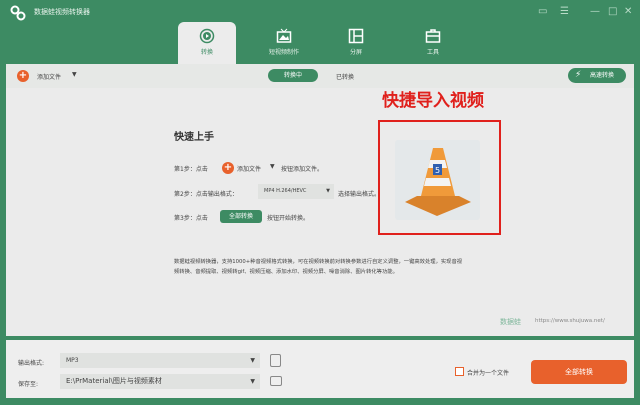 The image size is (640, 405). I want to click on minimize-icon: —, so click(595, 11).